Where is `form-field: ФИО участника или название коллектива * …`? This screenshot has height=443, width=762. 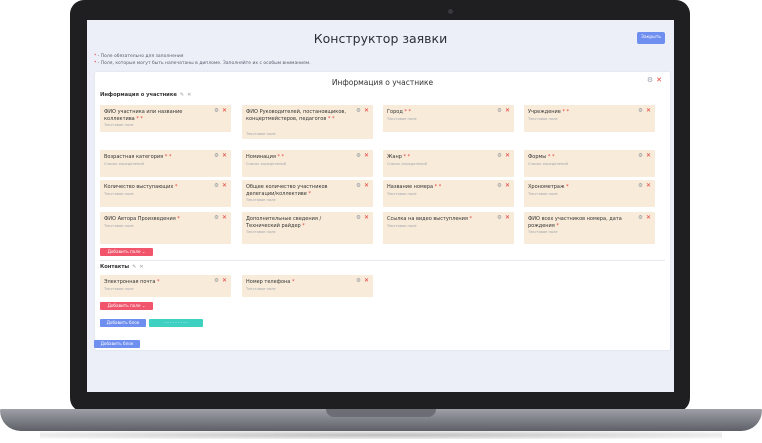 form-field: ФИО участника или название коллектива * … is located at coordinates (165, 118).